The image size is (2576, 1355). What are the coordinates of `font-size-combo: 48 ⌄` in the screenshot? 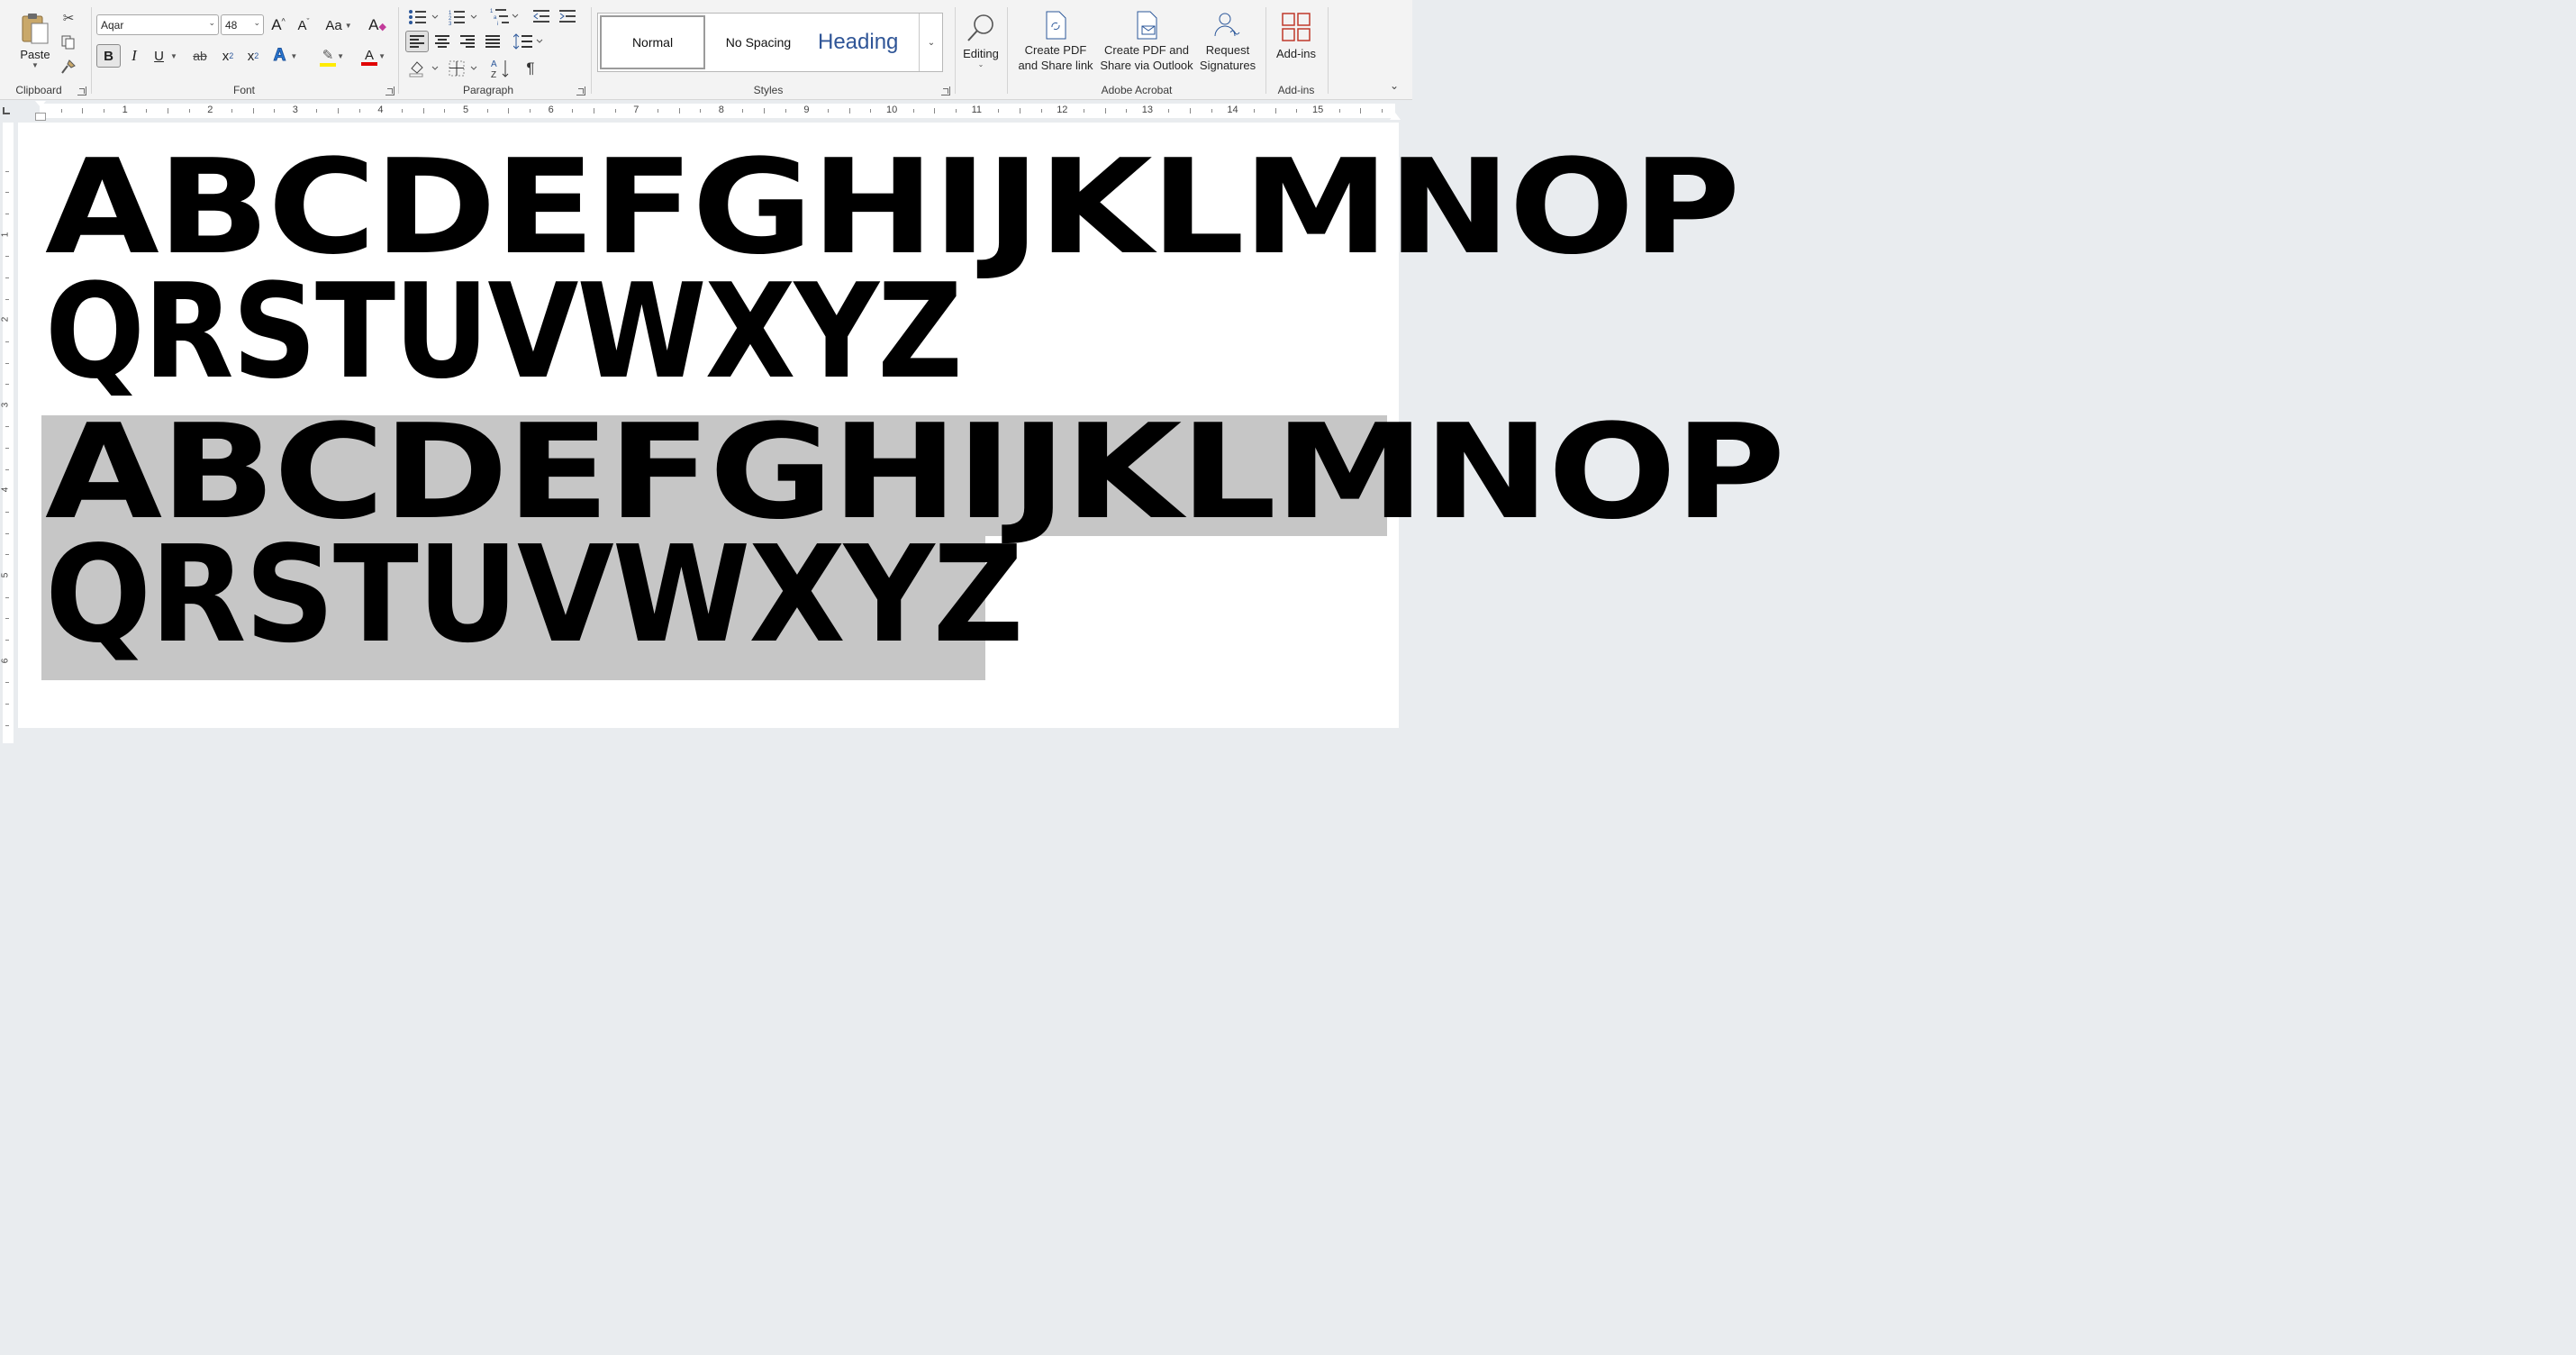 It's located at (242, 24).